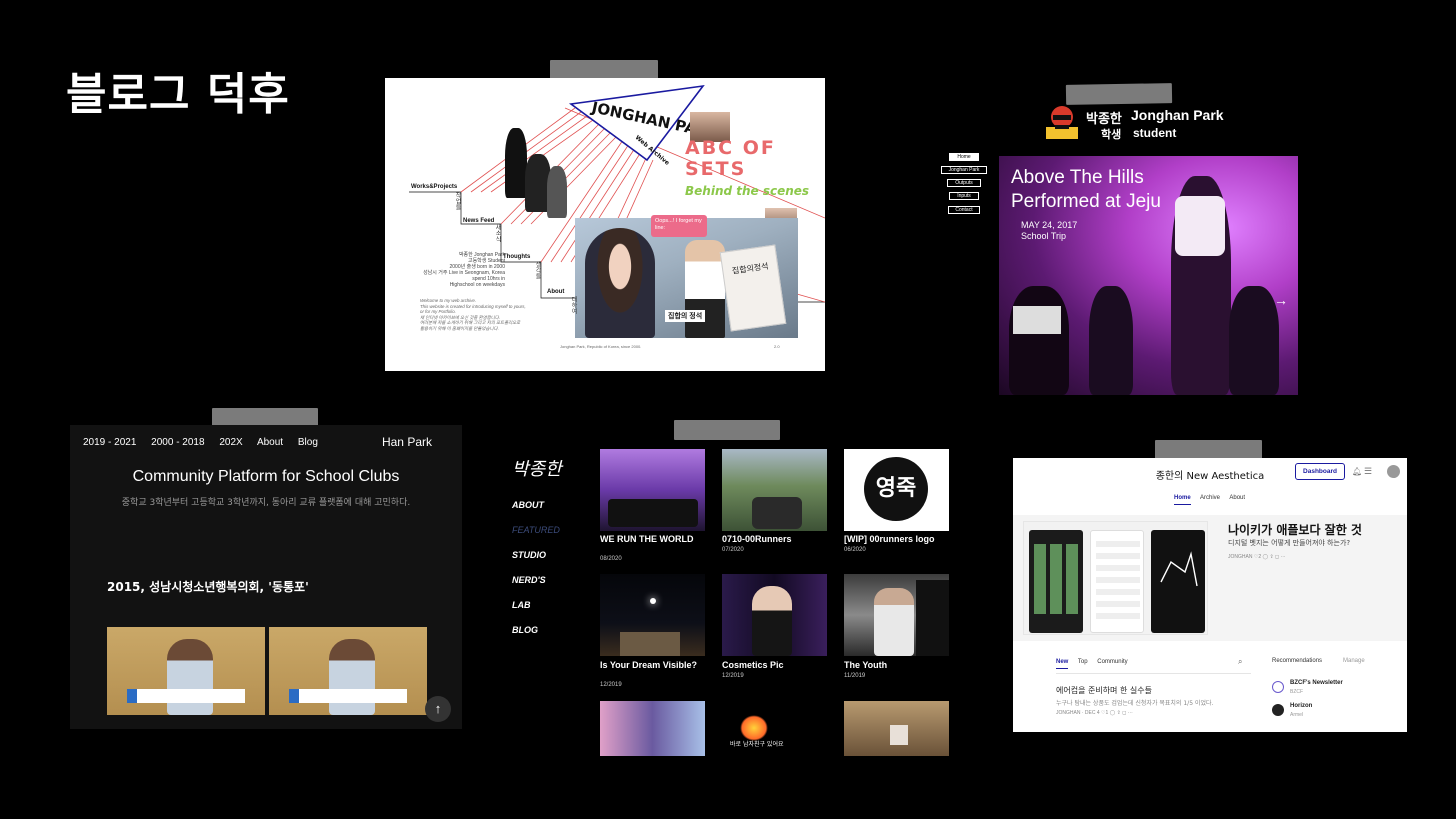  What do you see at coordinates (653, 513) in the screenshot?
I see `group-figures` at bounding box center [653, 513].